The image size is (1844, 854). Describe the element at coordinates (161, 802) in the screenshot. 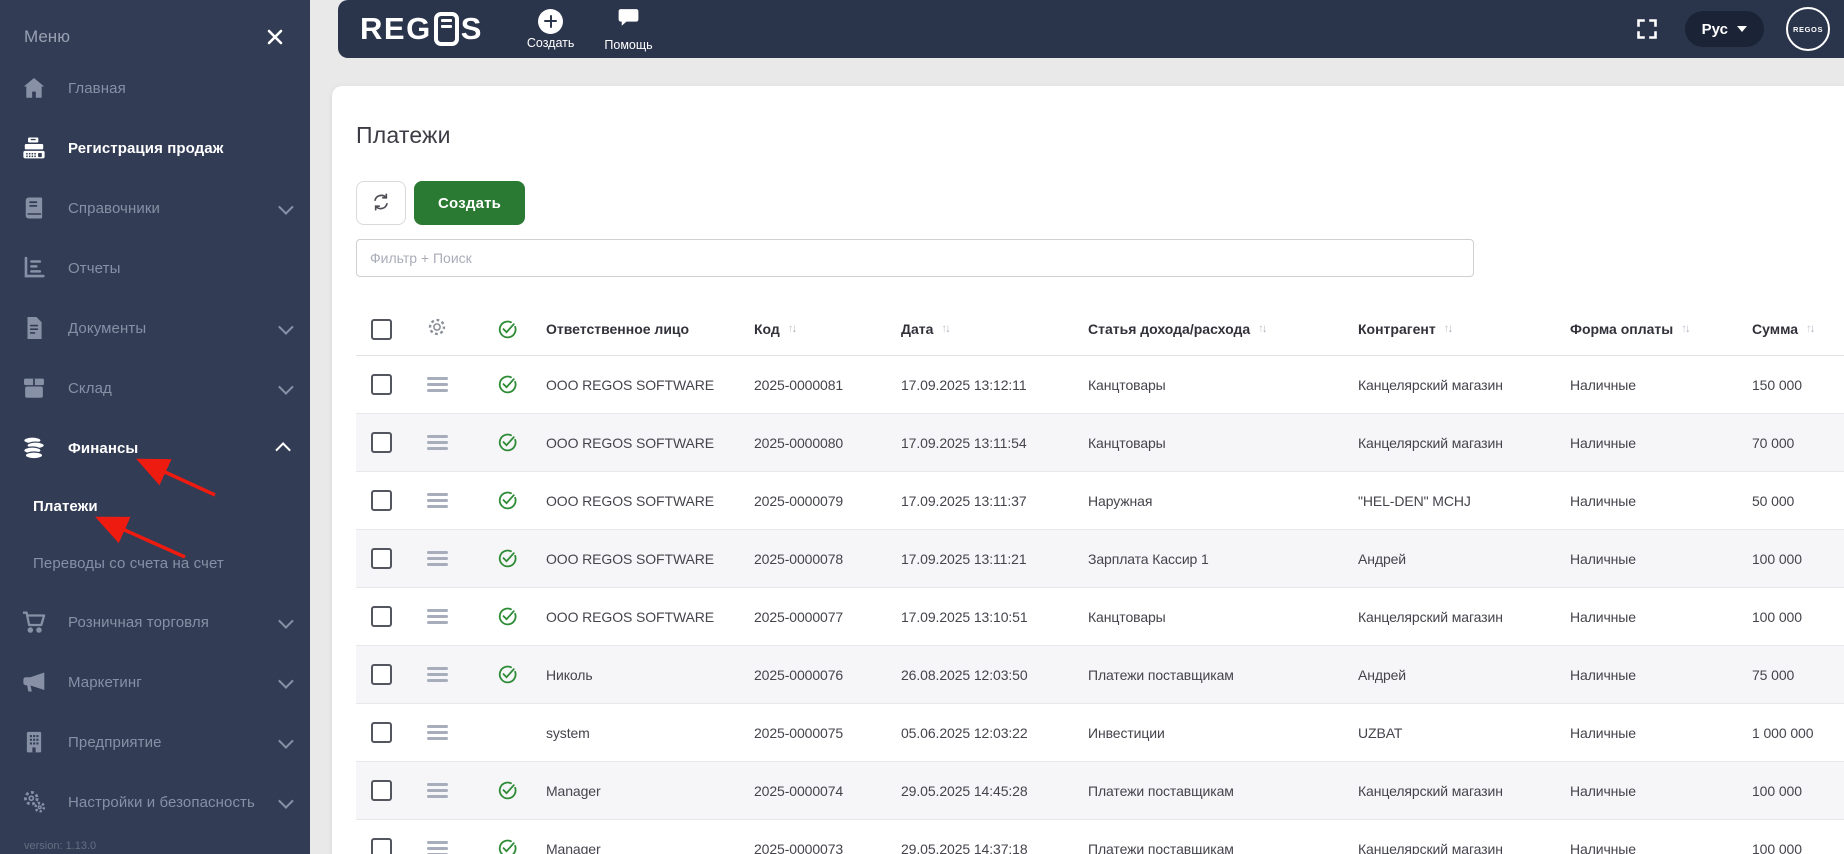

I see `sidebar-item-label: Настройки и безопасность` at that location.